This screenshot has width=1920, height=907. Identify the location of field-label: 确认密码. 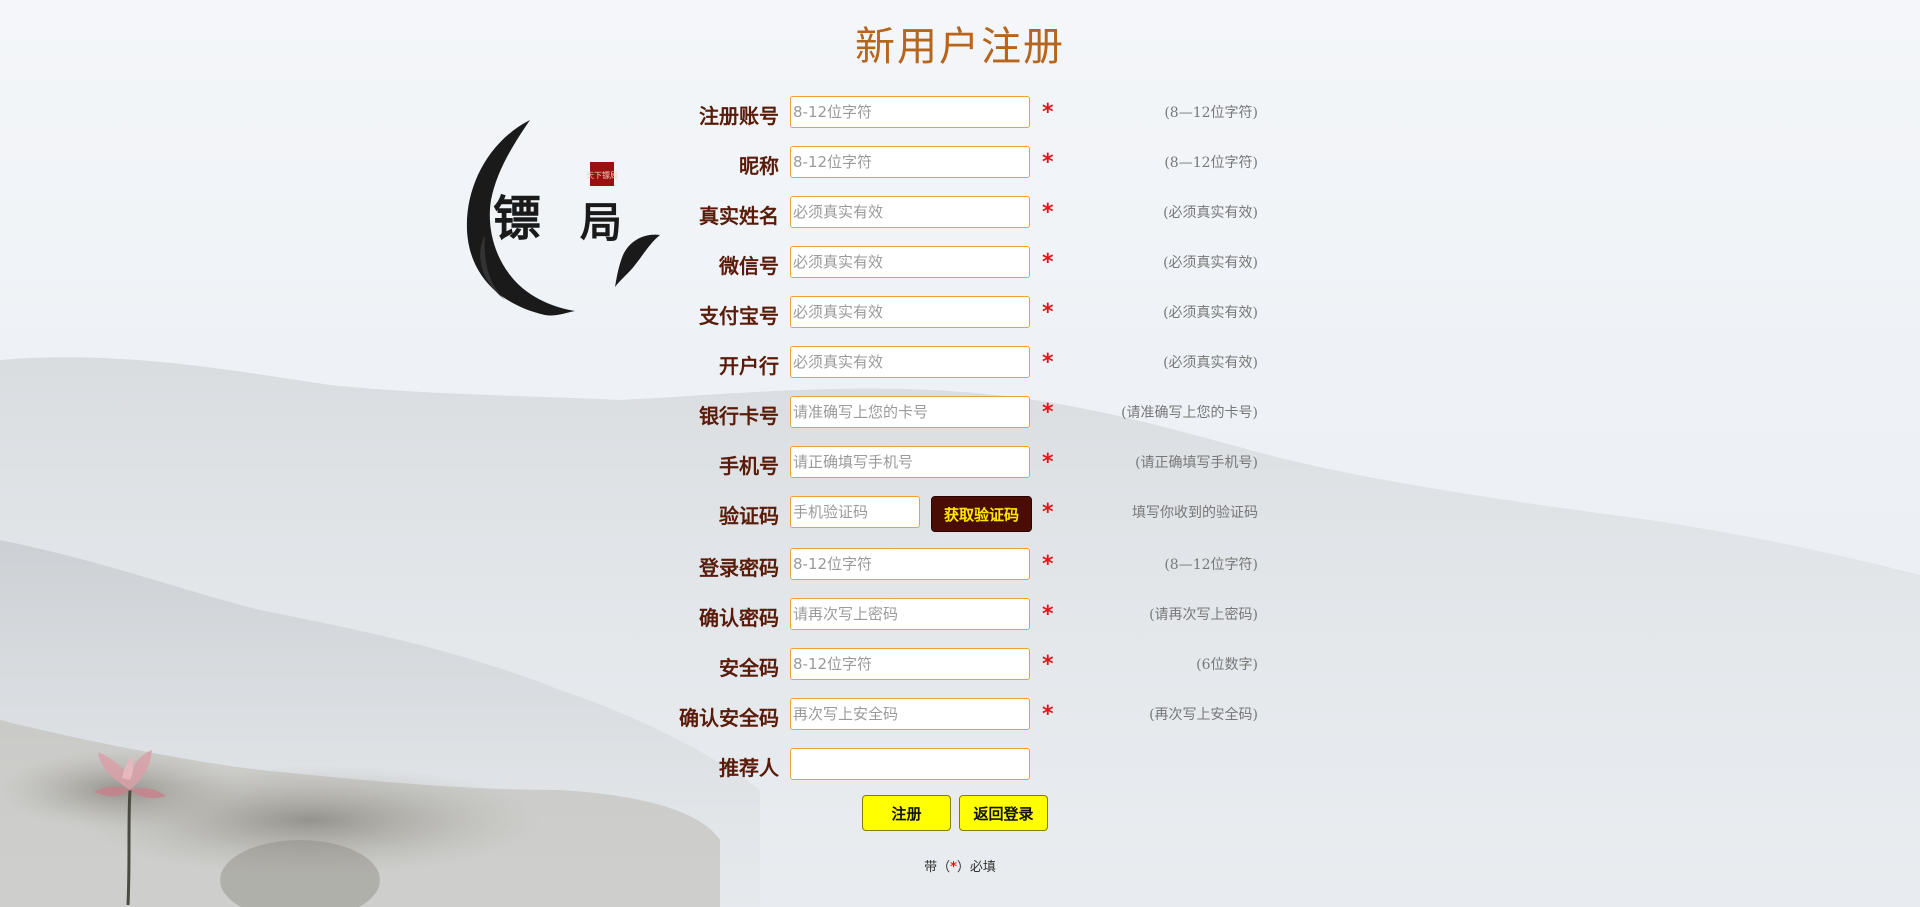
(739, 618).